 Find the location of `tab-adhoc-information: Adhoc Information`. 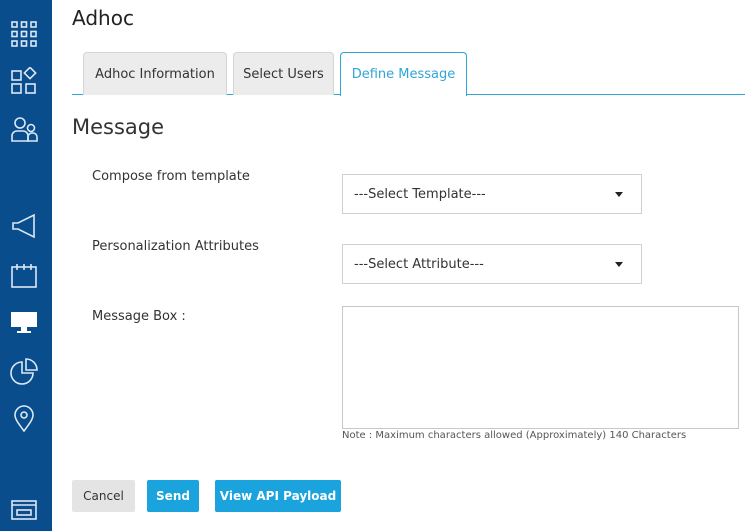

tab-adhoc-information: Adhoc Information is located at coordinates (155, 73).